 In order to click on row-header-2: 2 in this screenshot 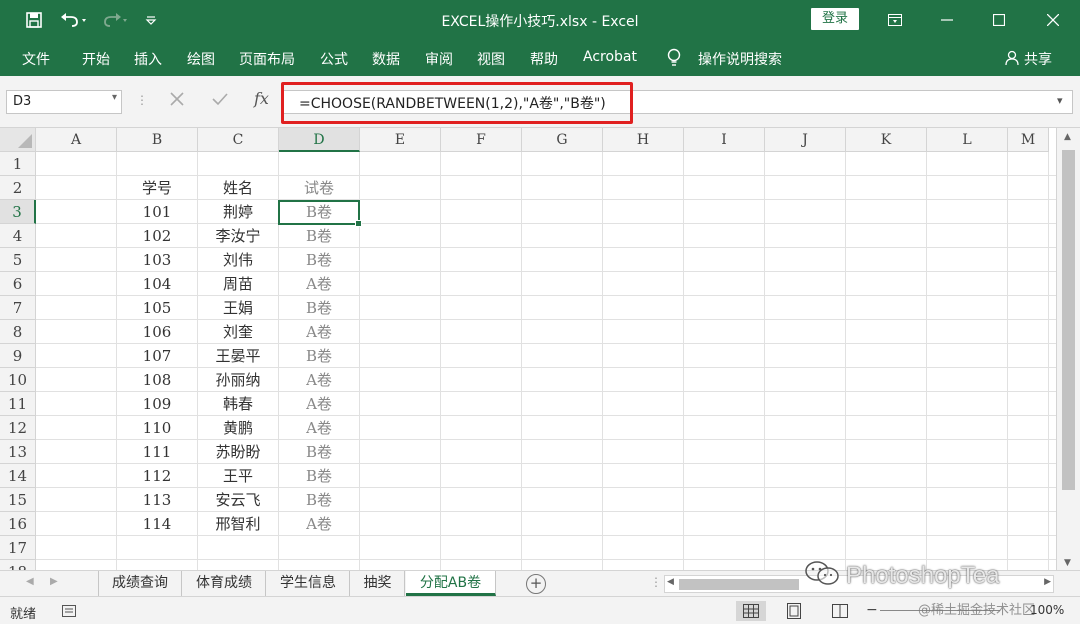, I will do `click(18, 188)`.